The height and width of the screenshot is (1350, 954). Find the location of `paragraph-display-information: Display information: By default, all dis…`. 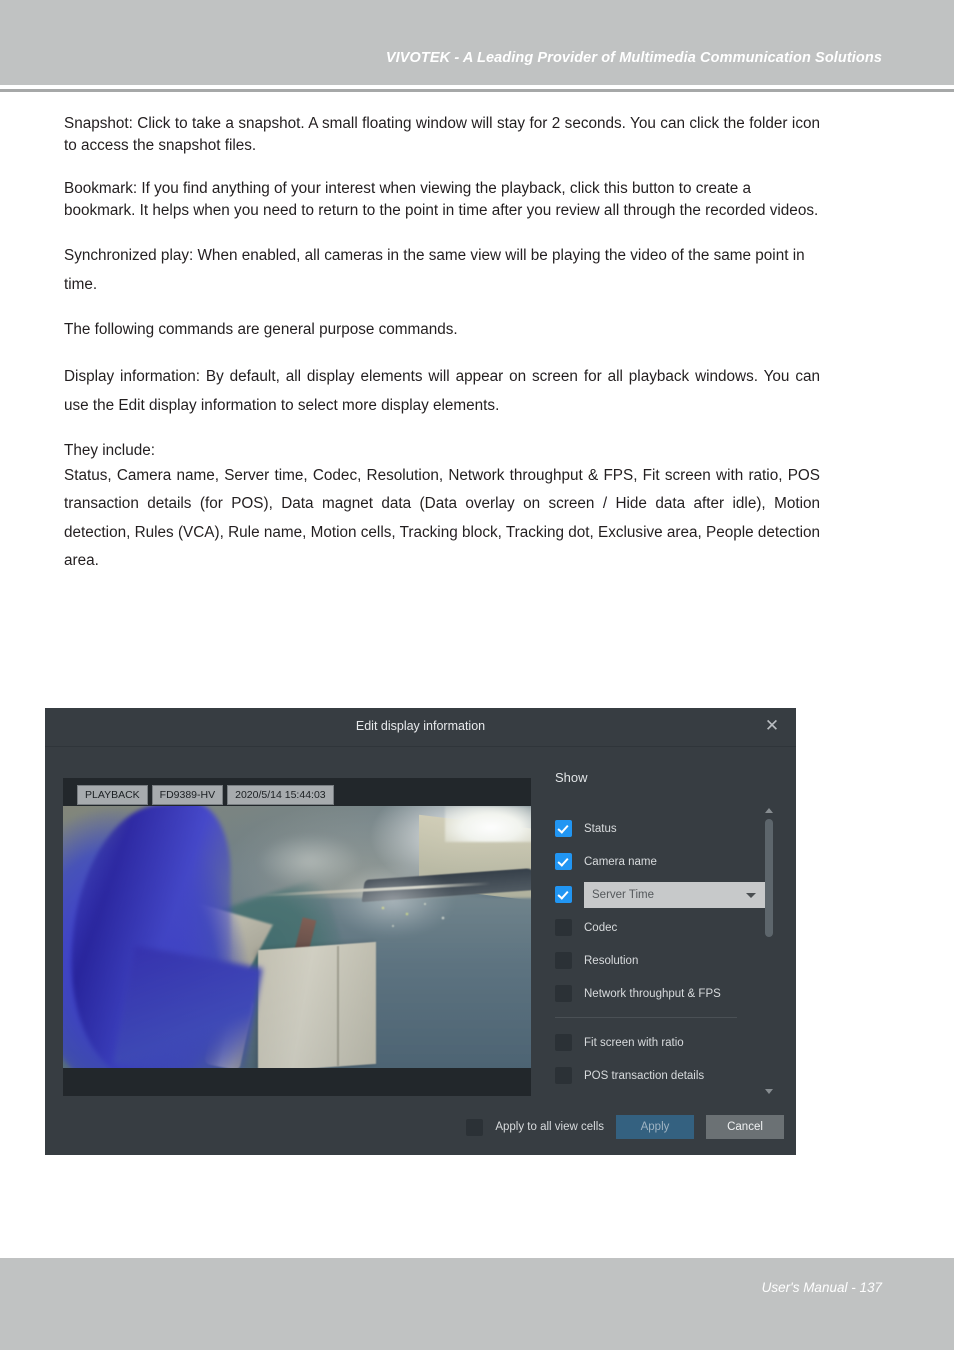

paragraph-display-information: Display information: By default, all dis… is located at coordinates (442, 391).